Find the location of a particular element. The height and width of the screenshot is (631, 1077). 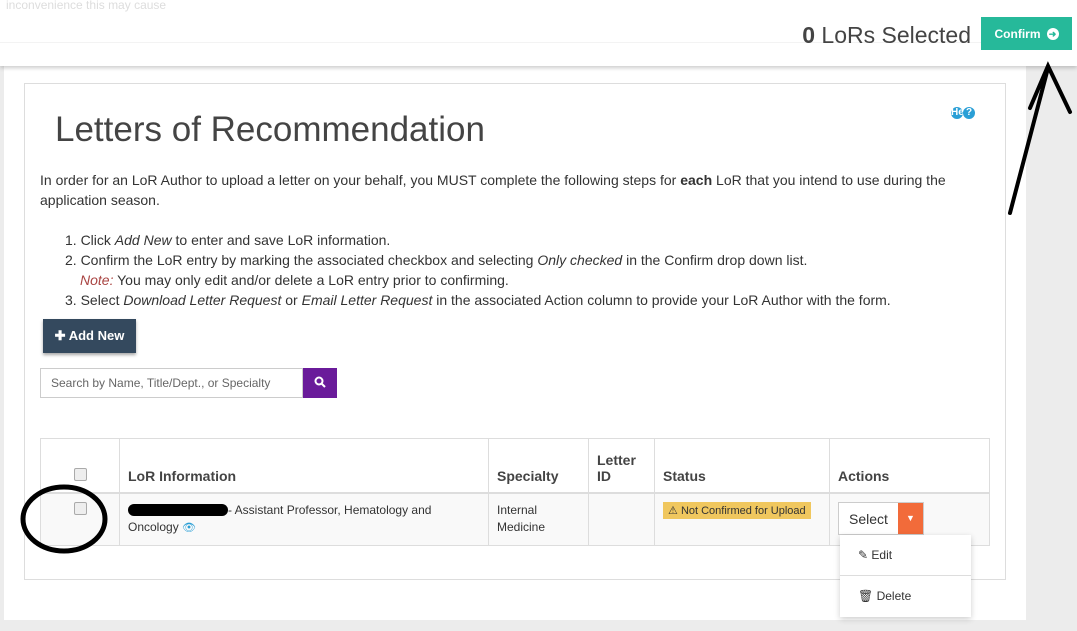

search-icon is located at coordinates (320, 382).